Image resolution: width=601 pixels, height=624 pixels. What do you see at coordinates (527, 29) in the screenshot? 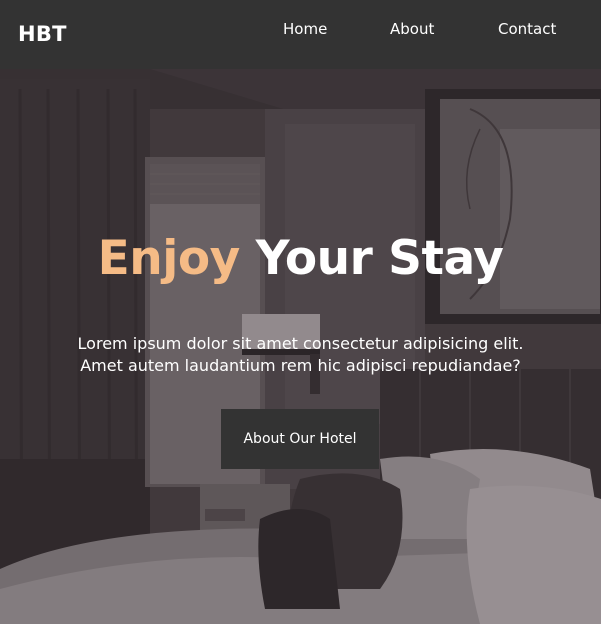
I see `nav-link-contact: Contact` at bounding box center [527, 29].